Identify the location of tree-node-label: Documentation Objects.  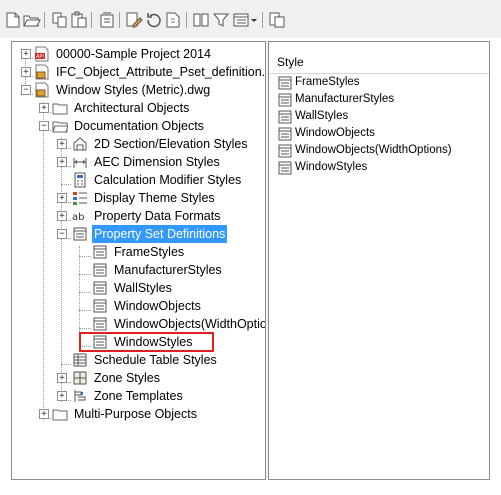
(139, 126).